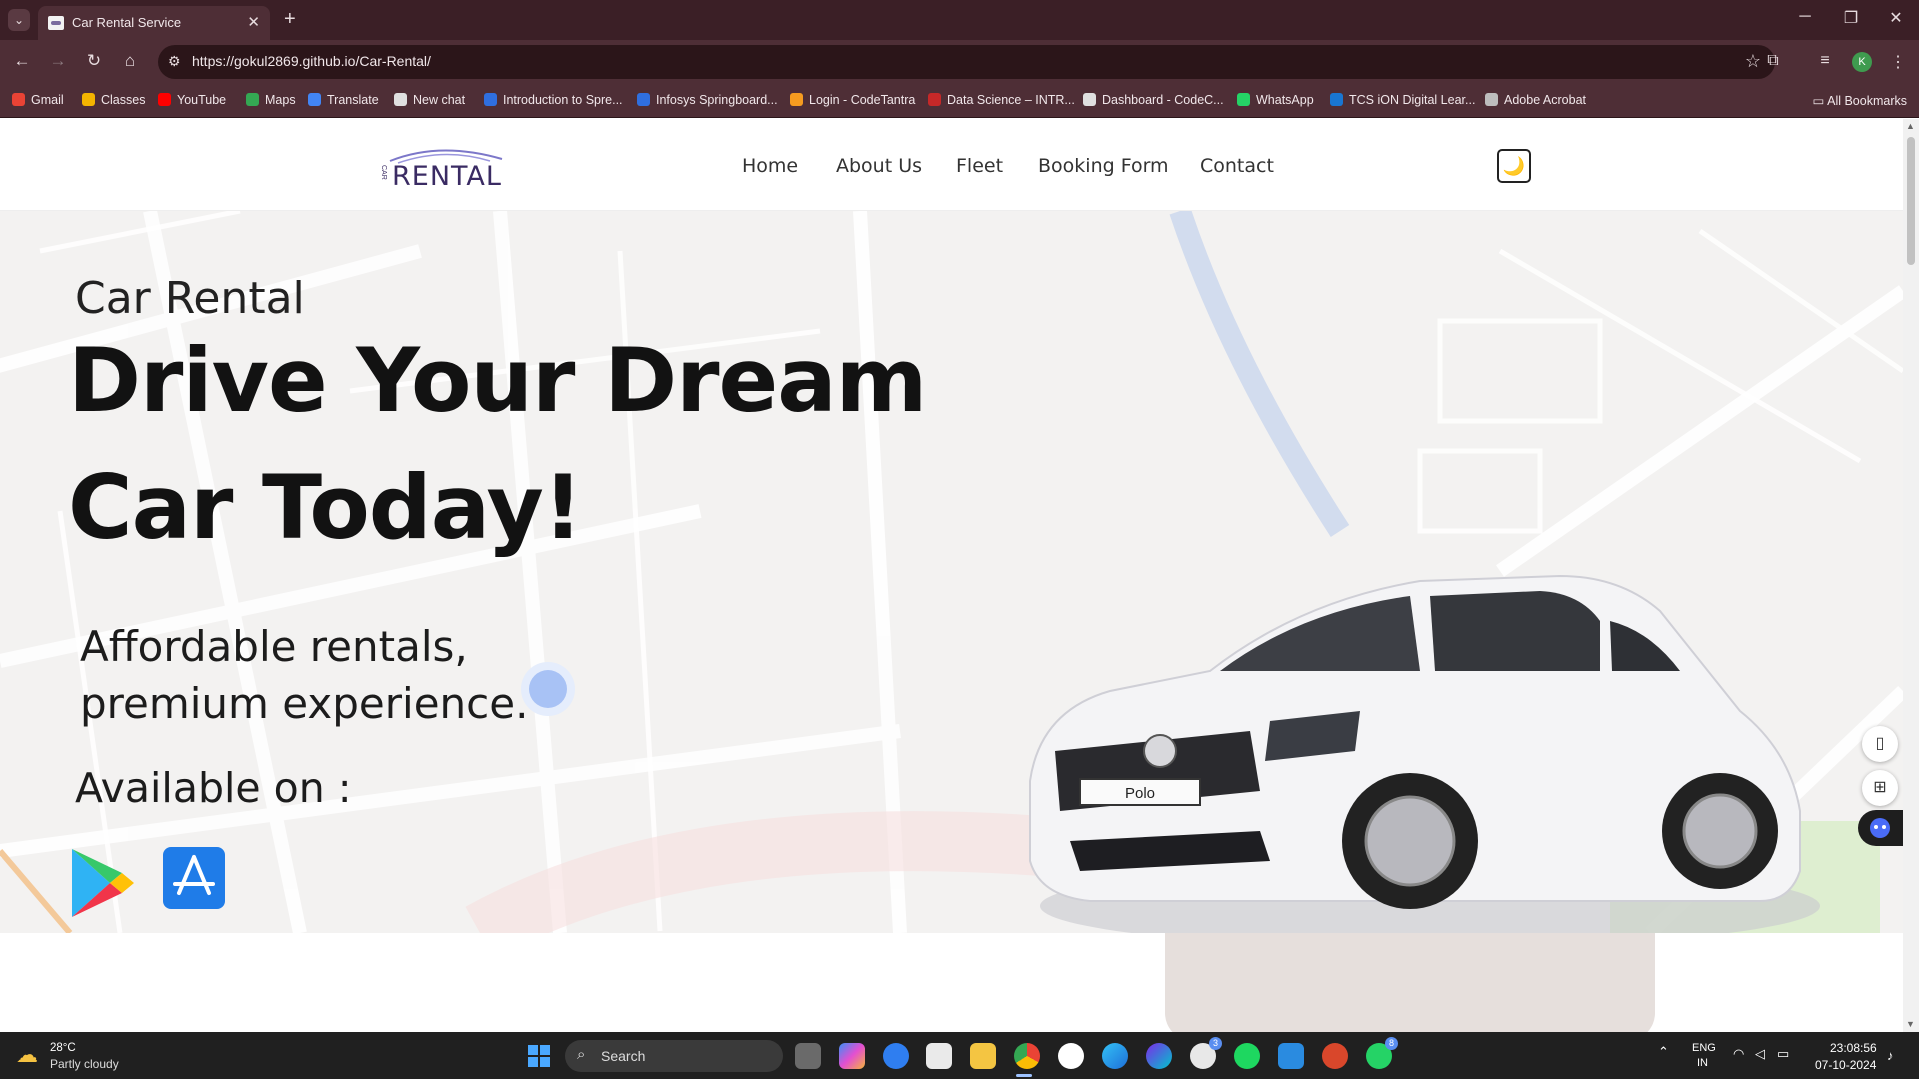  What do you see at coordinates (290, 19) in the screenshot?
I see `new-tab-button: +` at bounding box center [290, 19].